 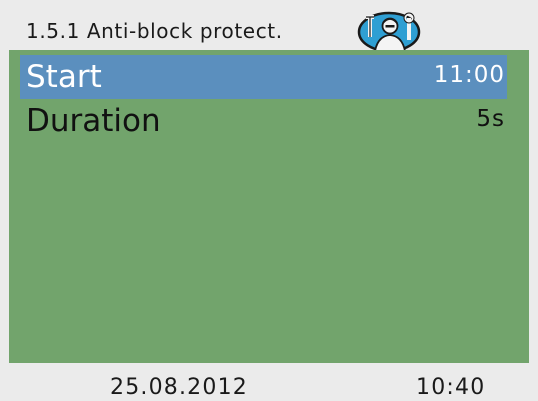 I want to click on current-time: 10:40, so click(x=451, y=387).